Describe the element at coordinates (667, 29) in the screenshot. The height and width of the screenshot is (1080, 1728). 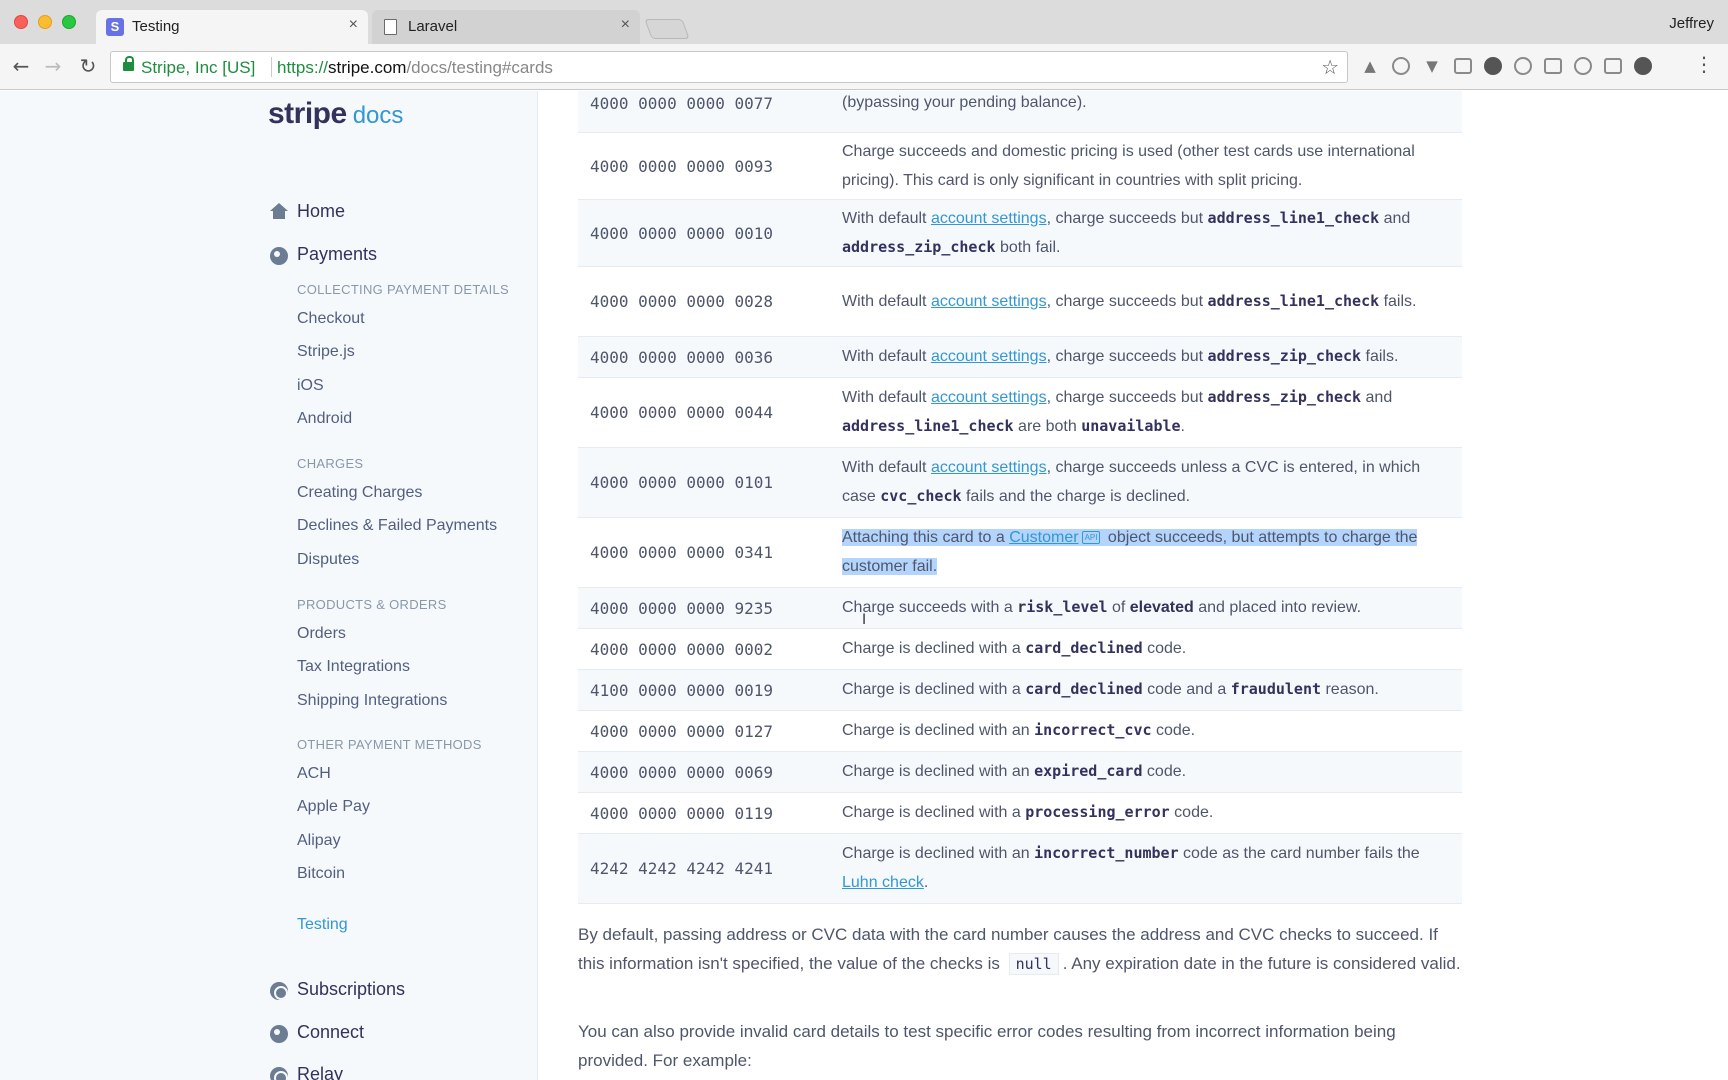
I see `new-tab-button` at that location.